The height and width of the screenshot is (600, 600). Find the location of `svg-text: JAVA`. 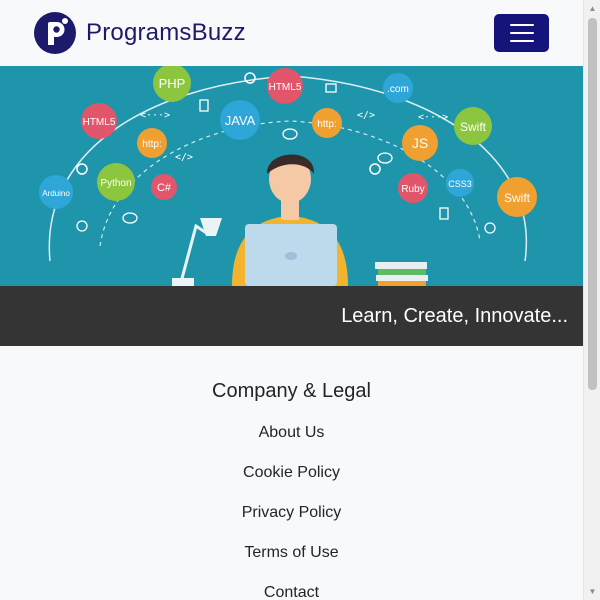

svg-text: JAVA is located at coordinates (240, 120).